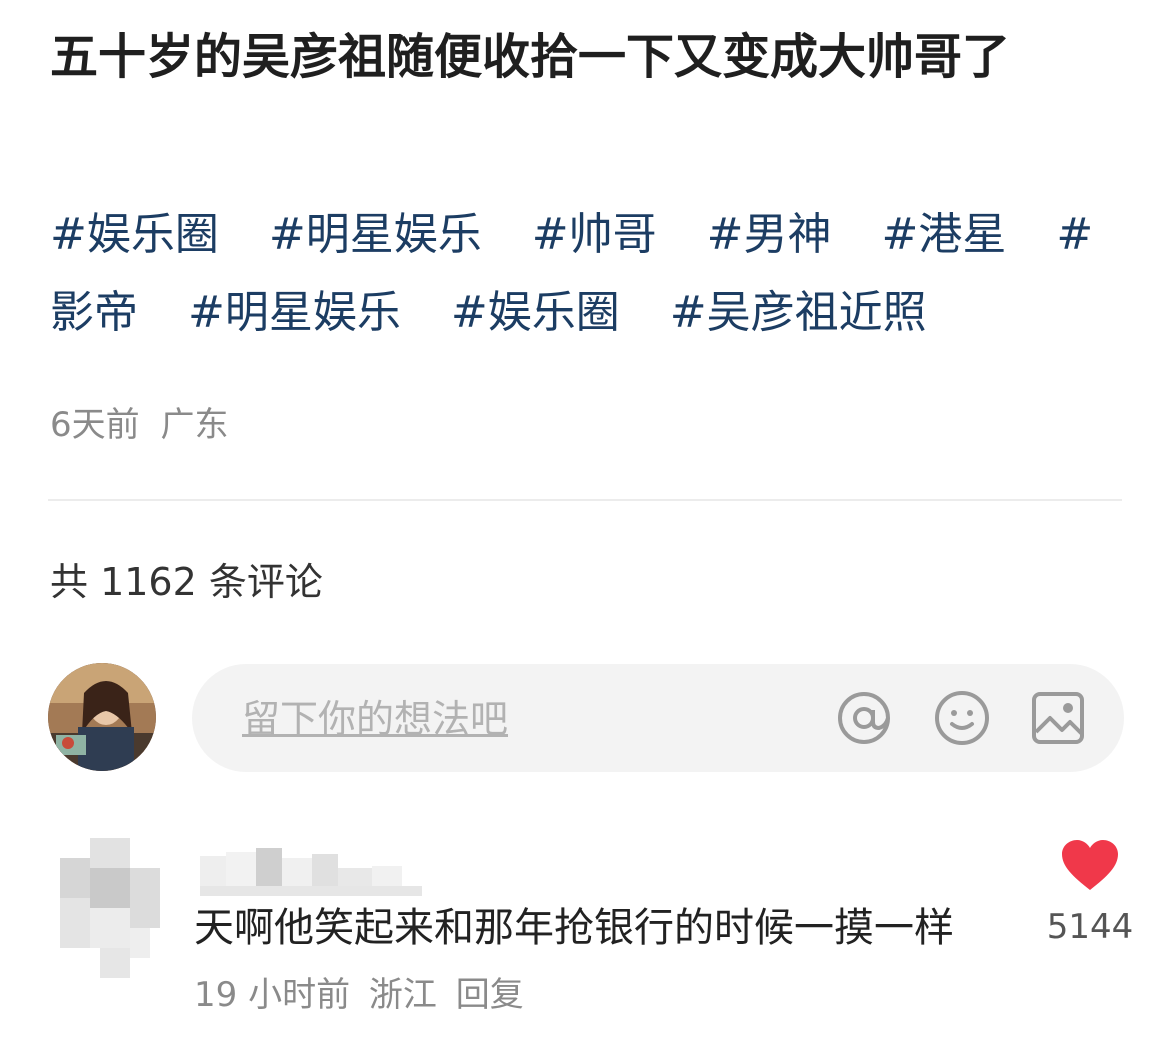  Describe the element at coordinates (490, 995) in the screenshot. I see `reply-button: 回复` at that location.